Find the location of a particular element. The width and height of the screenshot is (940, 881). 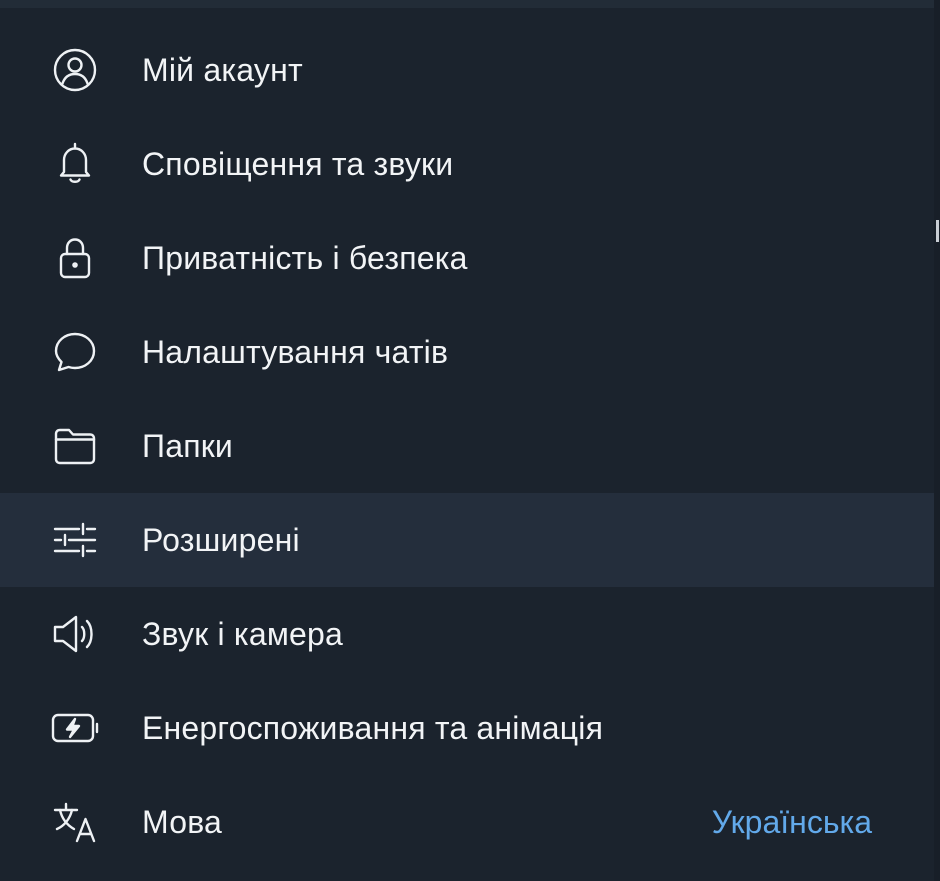

folder-icon is located at coordinates (75, 446).